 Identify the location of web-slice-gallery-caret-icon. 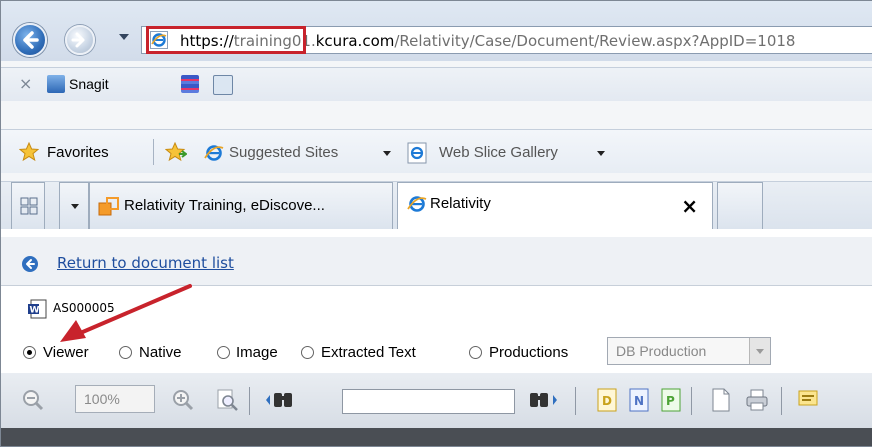
(601, 153).